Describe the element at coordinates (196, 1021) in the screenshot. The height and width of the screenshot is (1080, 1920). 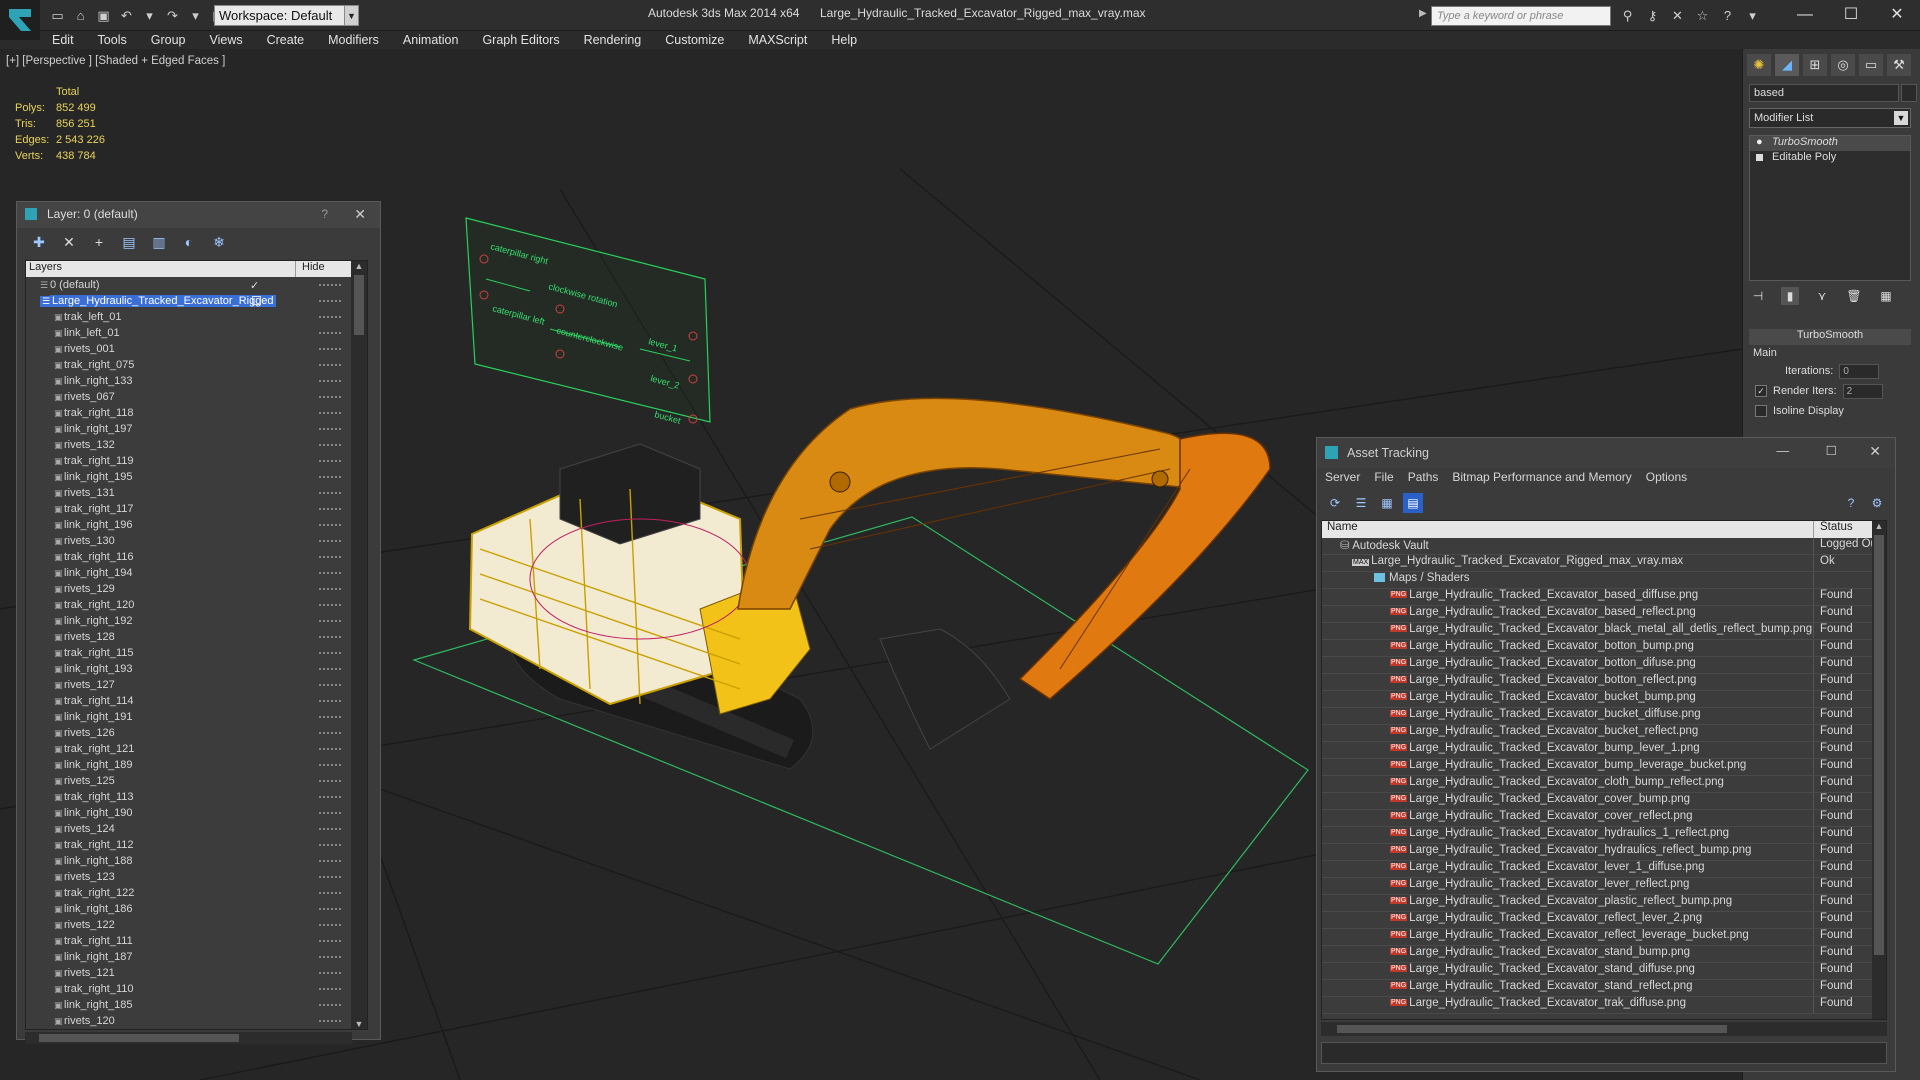
I see `layer-row: ▣rivets_120` at that location.